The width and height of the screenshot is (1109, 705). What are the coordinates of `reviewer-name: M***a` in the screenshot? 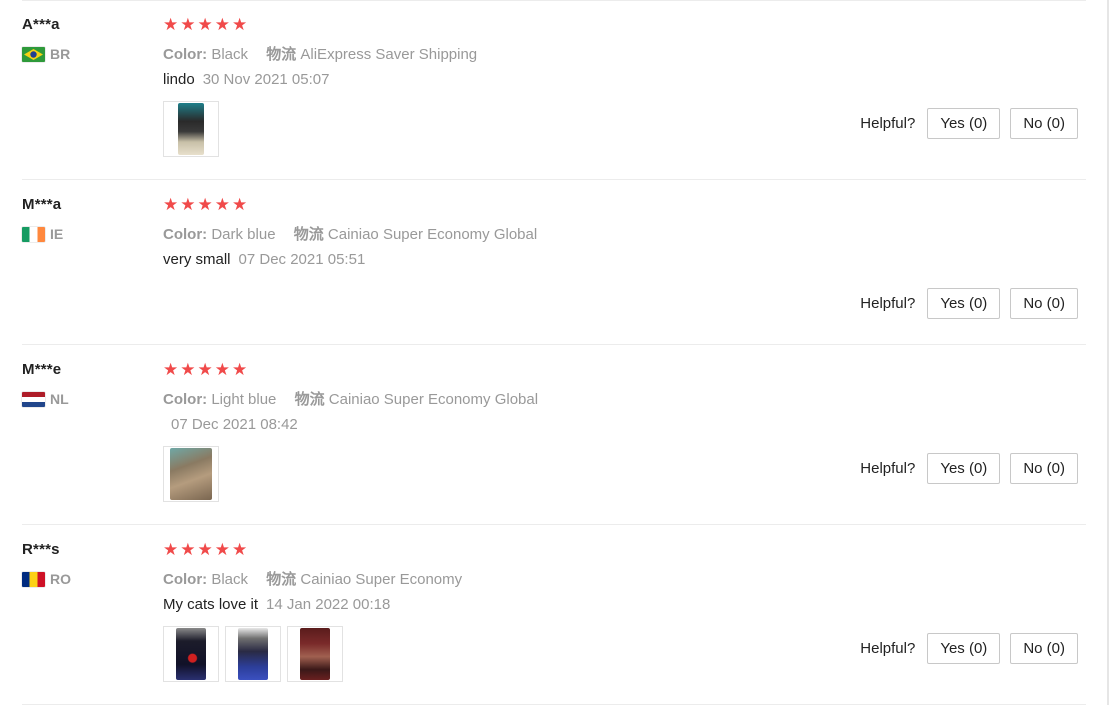 It's located at (42, 204).